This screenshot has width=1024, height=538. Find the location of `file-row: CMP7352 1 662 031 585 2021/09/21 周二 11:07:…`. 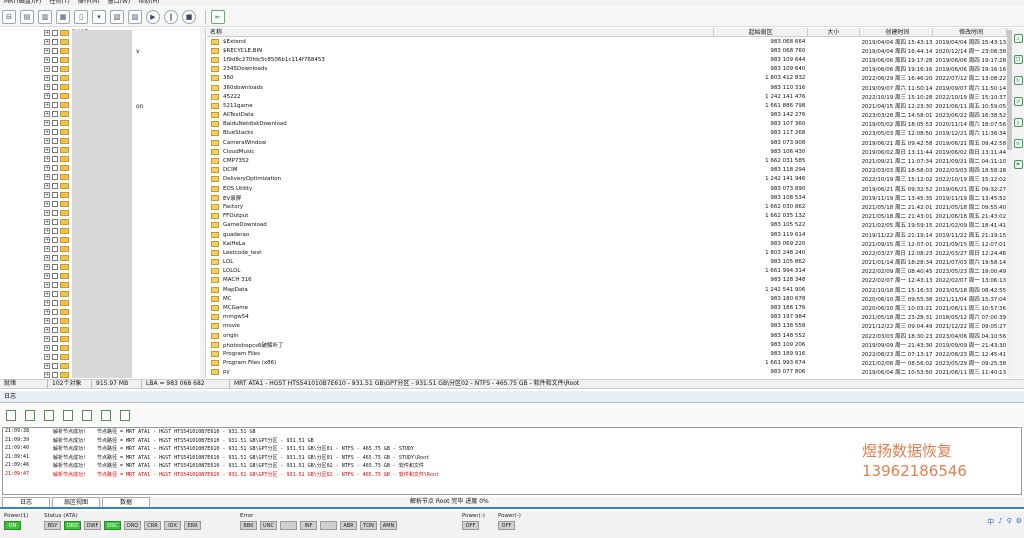

file-row: CMP7352 1 662 031 585 2021/09/21 周二 11:07:… is located at coordinates (607, 160).